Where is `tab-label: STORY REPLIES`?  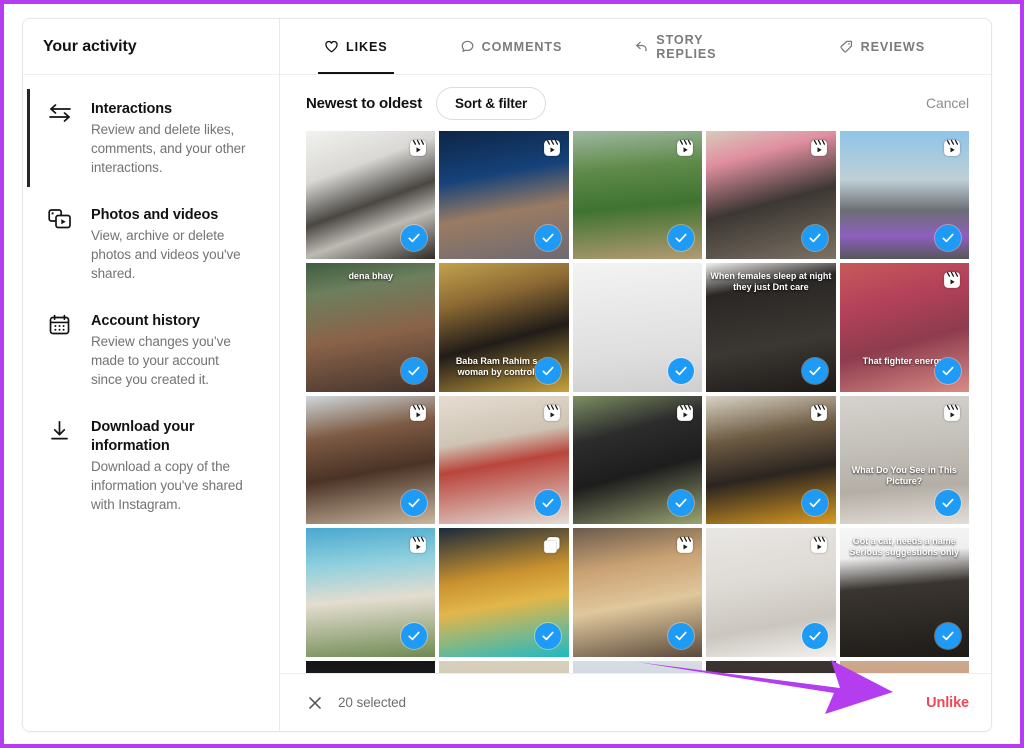
tab-label: STORY REPLIES is located at coordinates (686, 46).